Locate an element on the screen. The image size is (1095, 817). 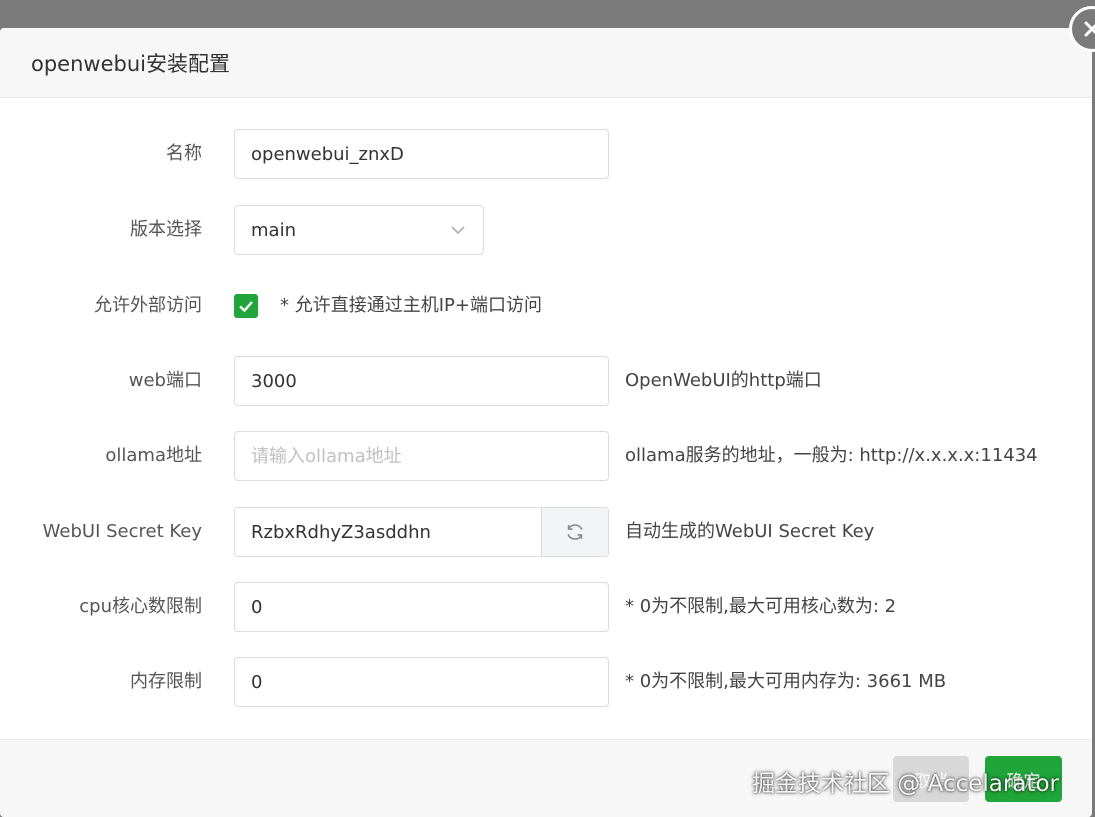
memory-limit-hint: * 0为不限制,最大可用内存为: 3661 MB is located at coordinates (786, 681).